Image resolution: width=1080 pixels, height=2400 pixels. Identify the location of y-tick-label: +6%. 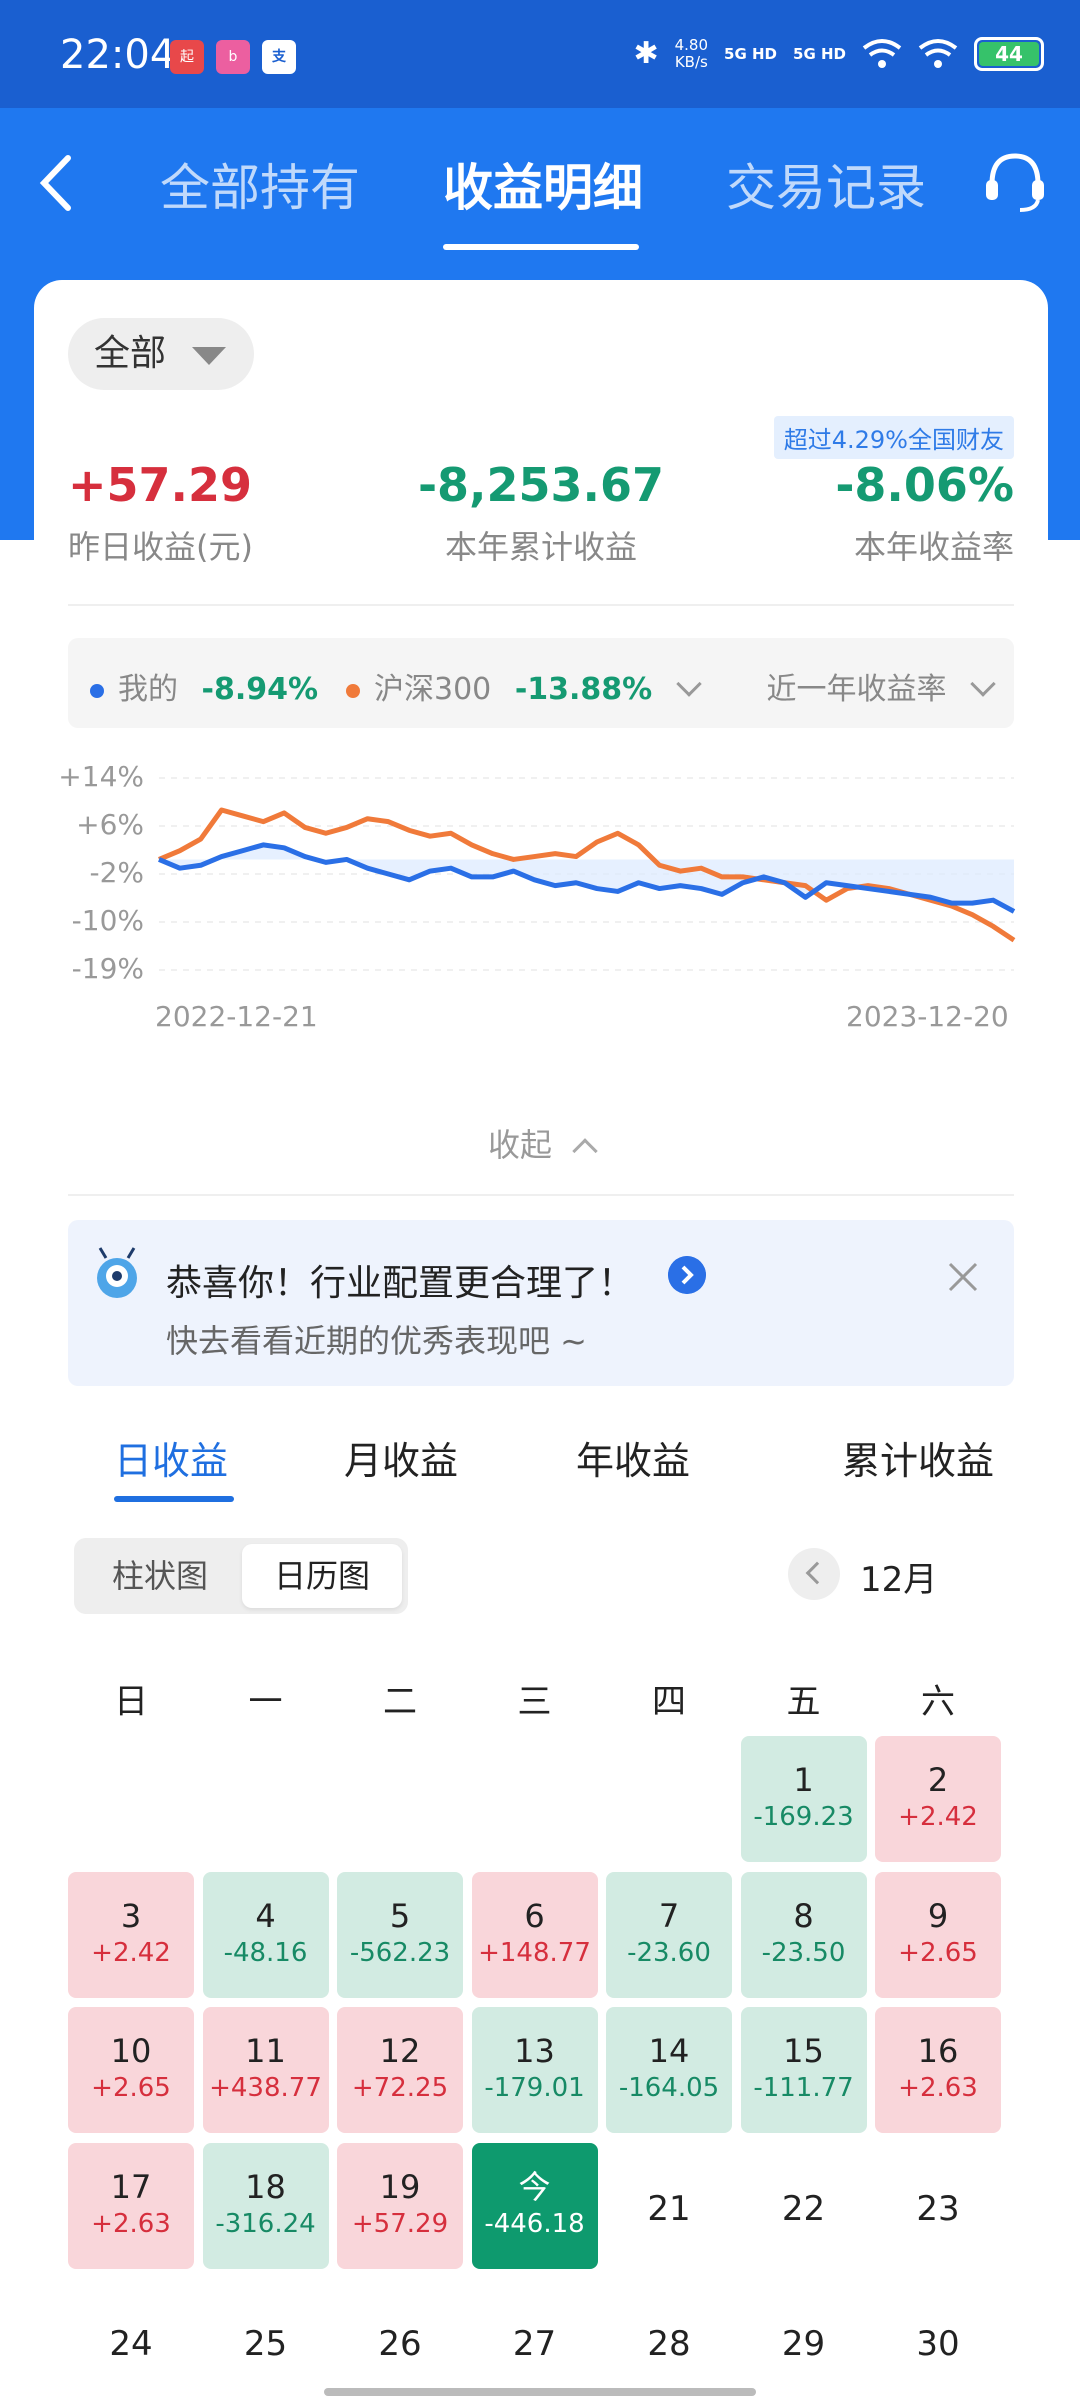
(110, 824).